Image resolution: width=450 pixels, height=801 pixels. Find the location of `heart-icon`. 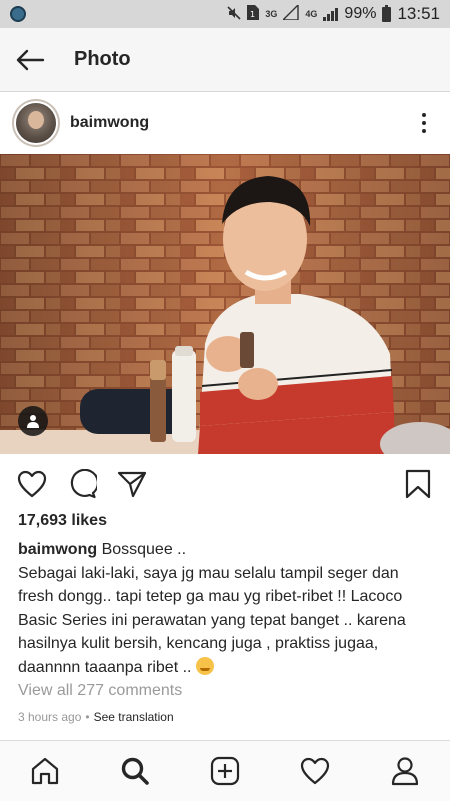

heart-icon is located at coordinates (32, 484).